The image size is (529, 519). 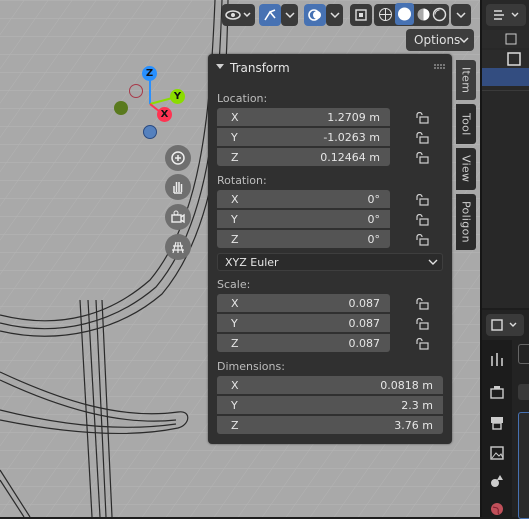 I want to click on outliner-editor, so click(x=505, y=154).